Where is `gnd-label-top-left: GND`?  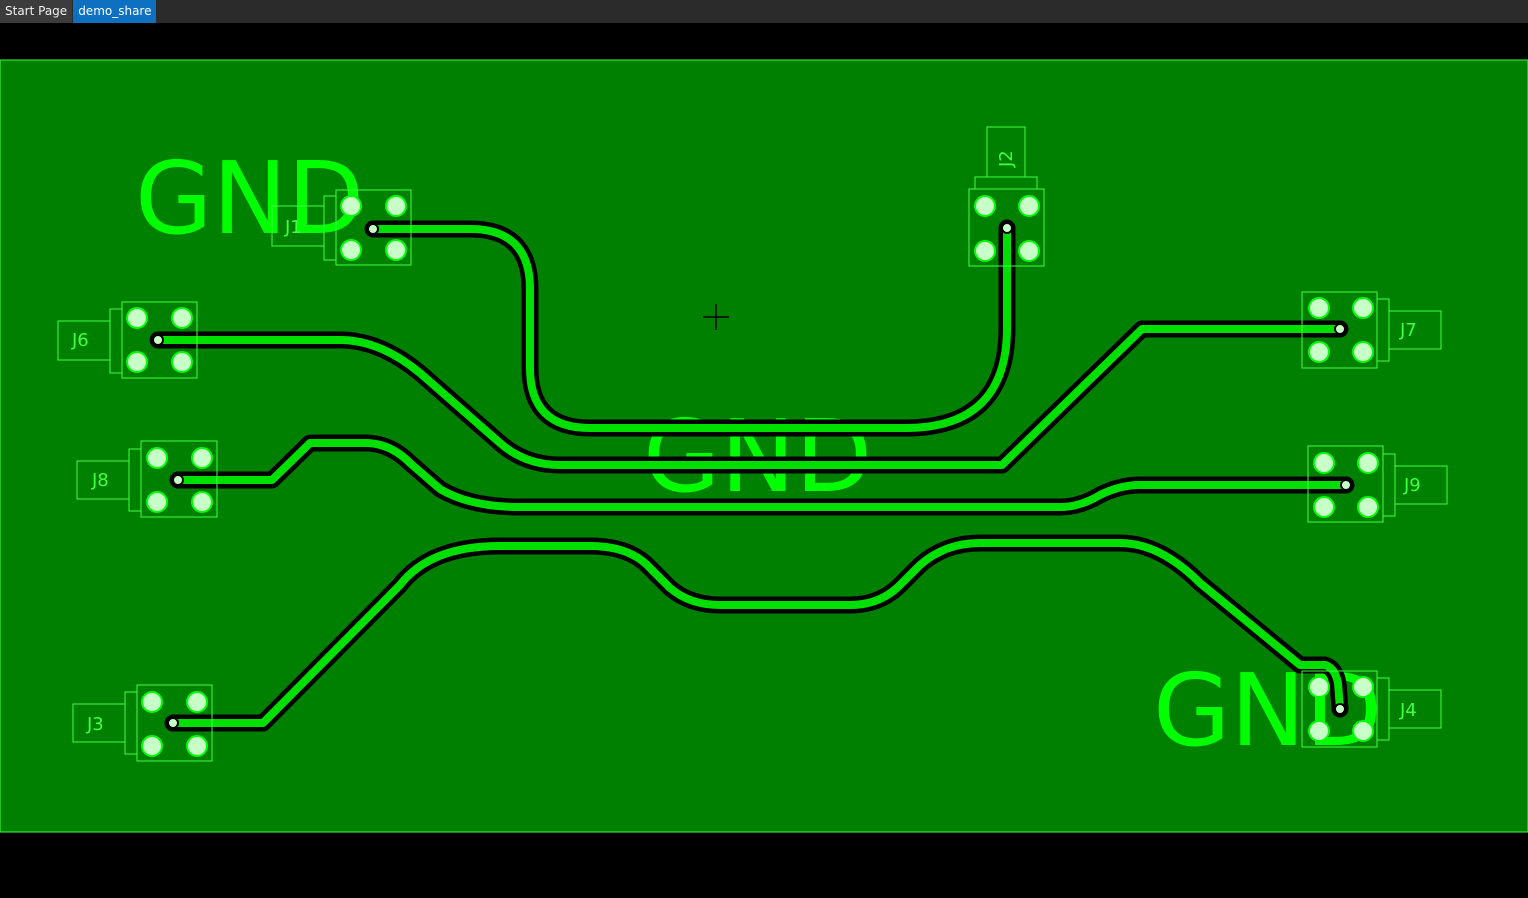 gnd-label-top-left: GND is located at coordinates (249, 198).